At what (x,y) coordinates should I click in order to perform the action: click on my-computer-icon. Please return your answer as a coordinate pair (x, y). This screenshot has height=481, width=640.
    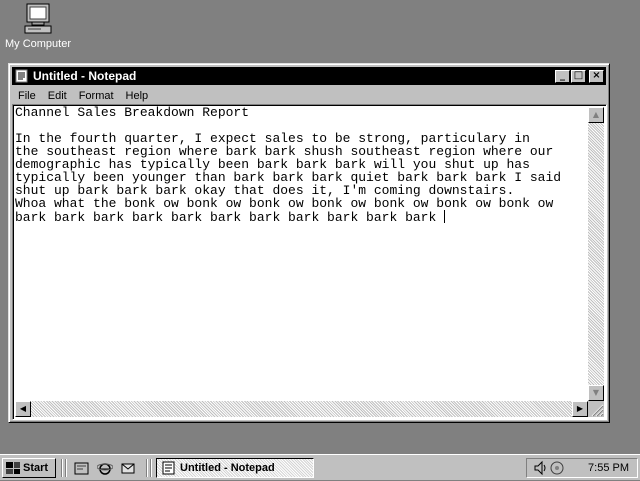
    Looking at the image, I should click on (38, 19).